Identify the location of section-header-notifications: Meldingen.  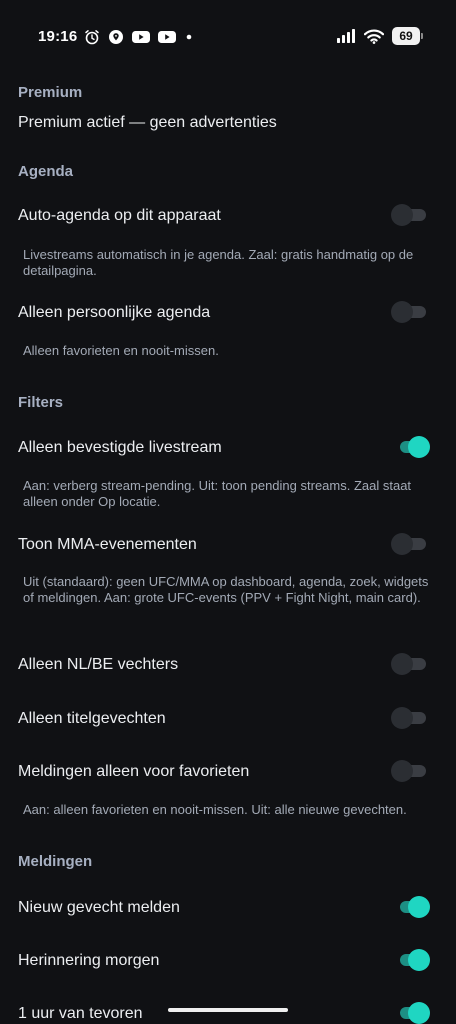
(55, 861).